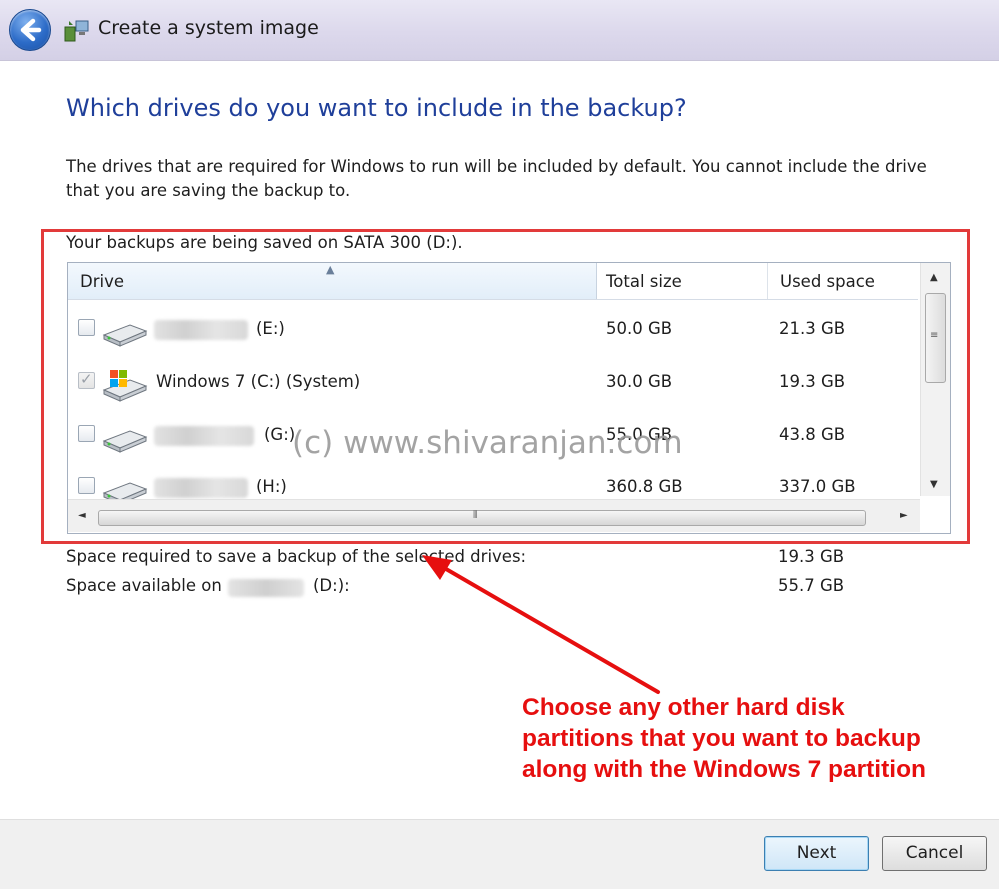 This screenshot has height=889, width=999. I want to click on annotation-line: Choose any other hard disk, so click(683, 707).